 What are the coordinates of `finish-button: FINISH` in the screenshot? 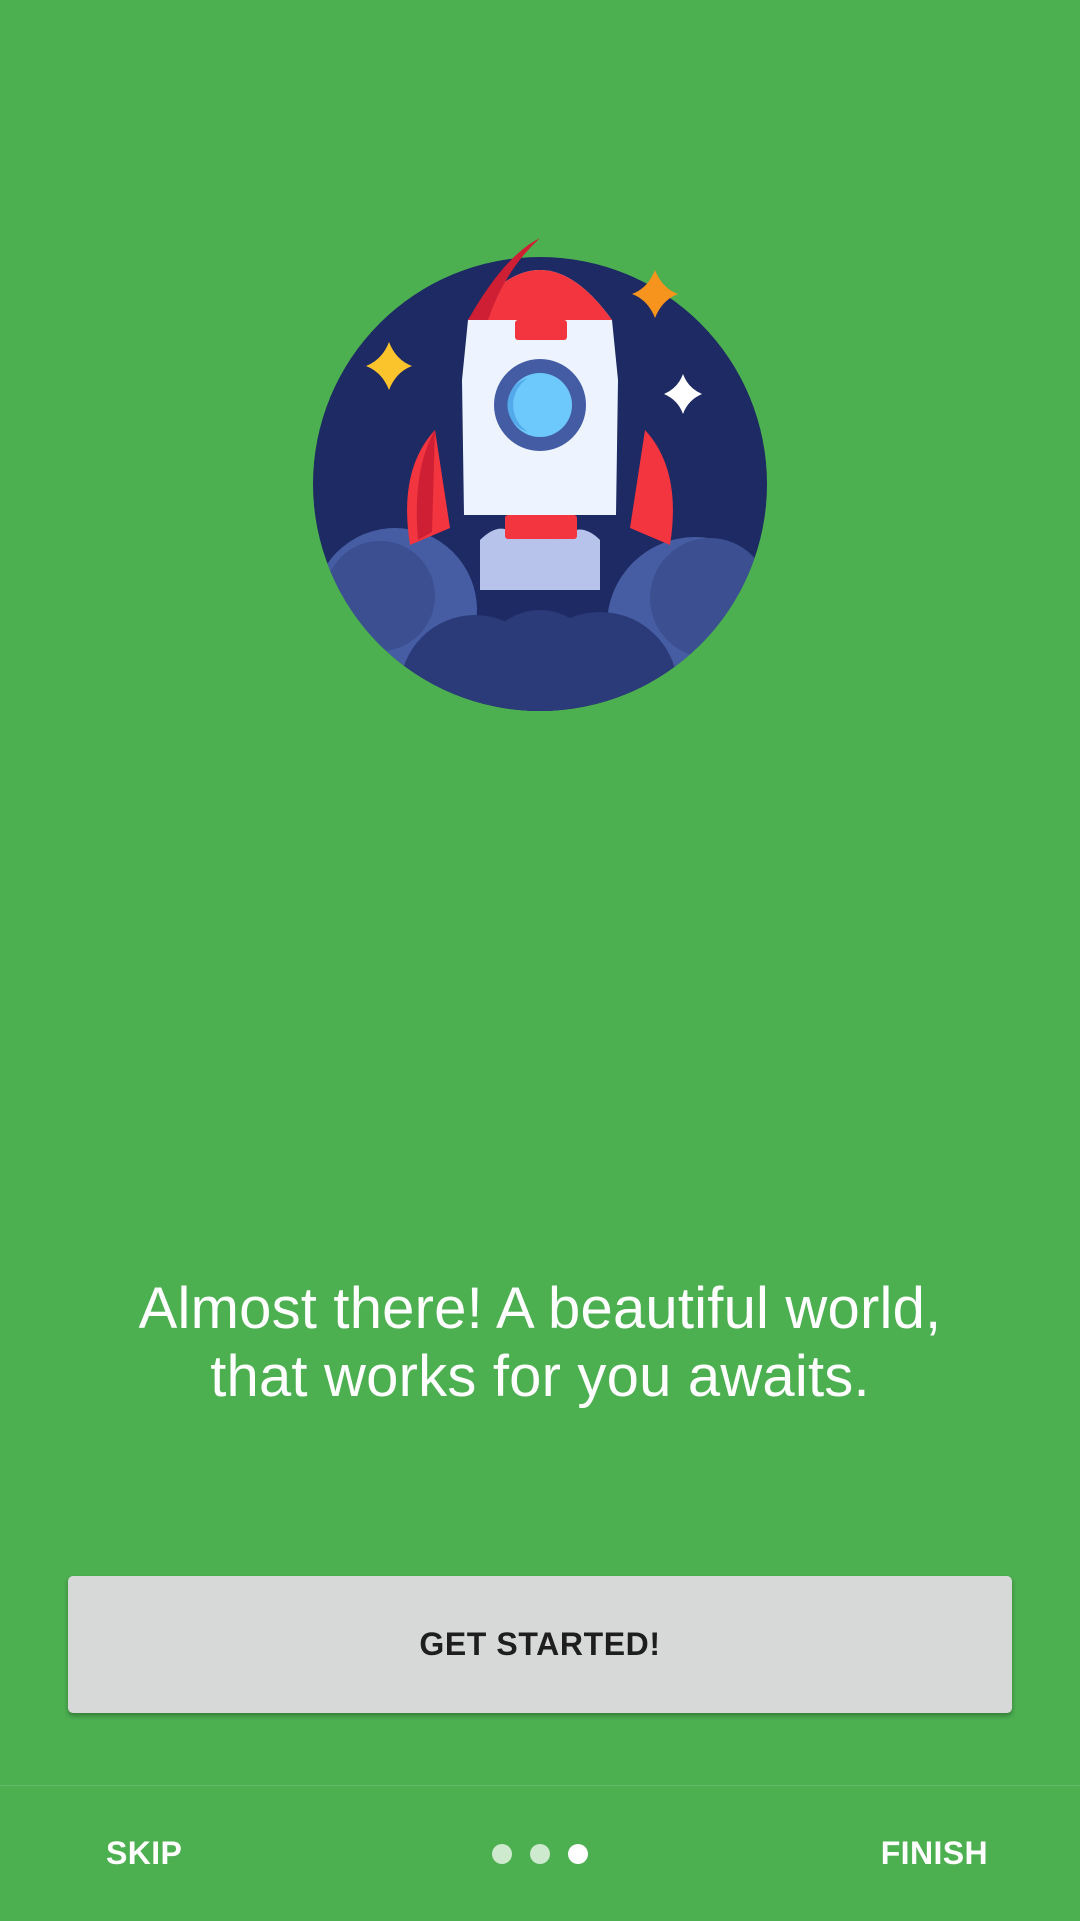 It's located at (934, 1853).